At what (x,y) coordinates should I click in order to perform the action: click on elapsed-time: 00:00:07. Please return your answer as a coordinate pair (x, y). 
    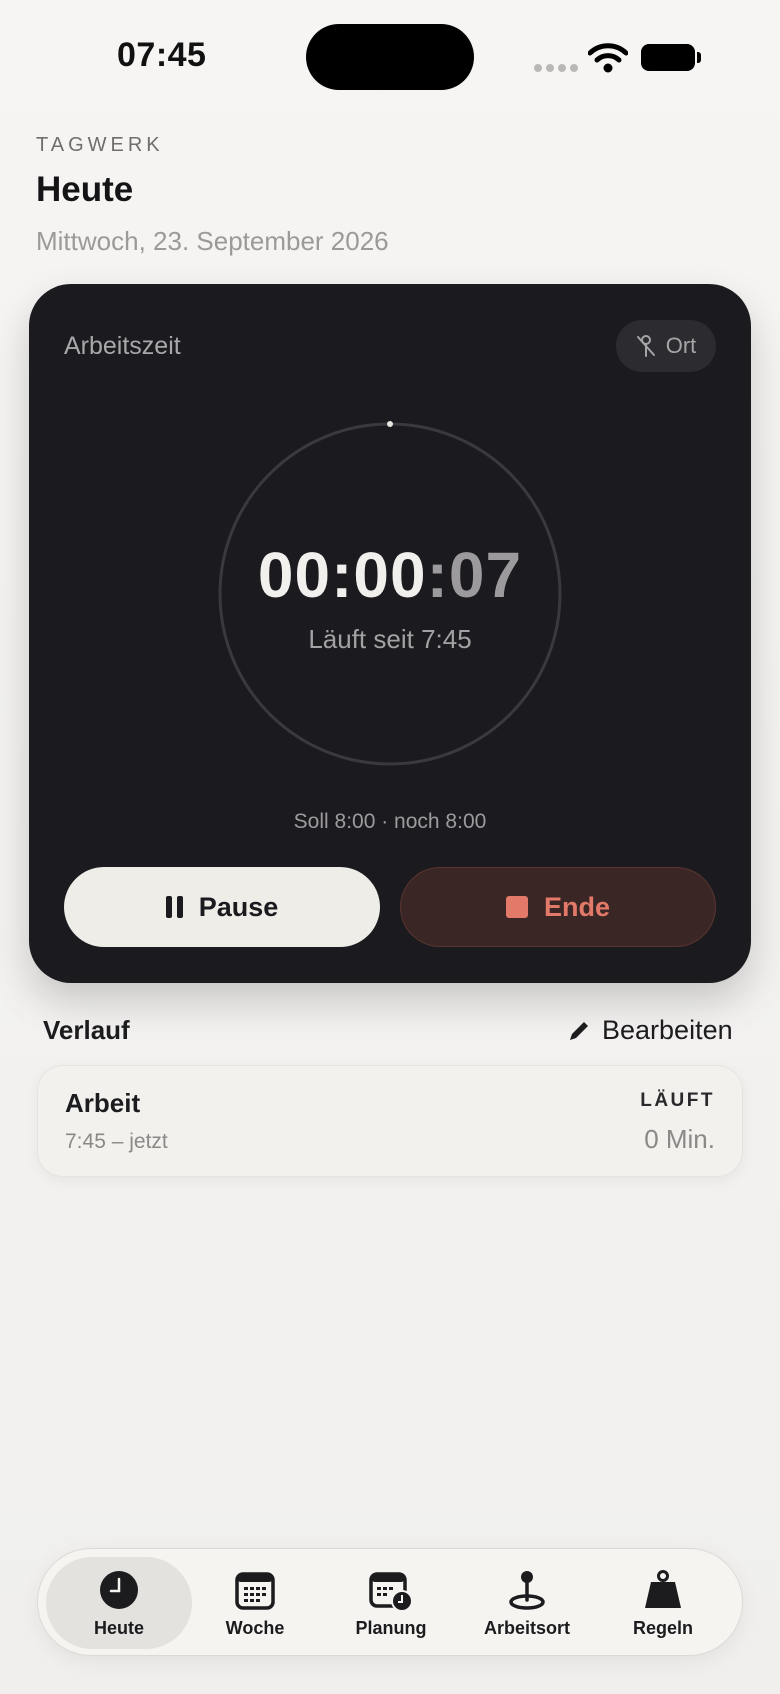
    Looking at the image, I should click on (390, 575).